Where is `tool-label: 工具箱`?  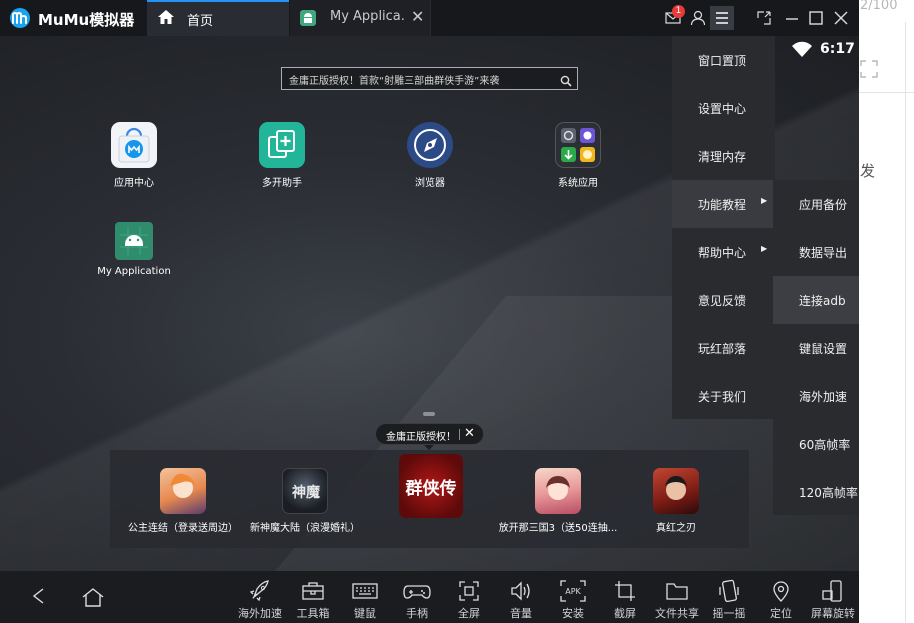 tool-label: 工具箱 is located at coordinates (313, 613).